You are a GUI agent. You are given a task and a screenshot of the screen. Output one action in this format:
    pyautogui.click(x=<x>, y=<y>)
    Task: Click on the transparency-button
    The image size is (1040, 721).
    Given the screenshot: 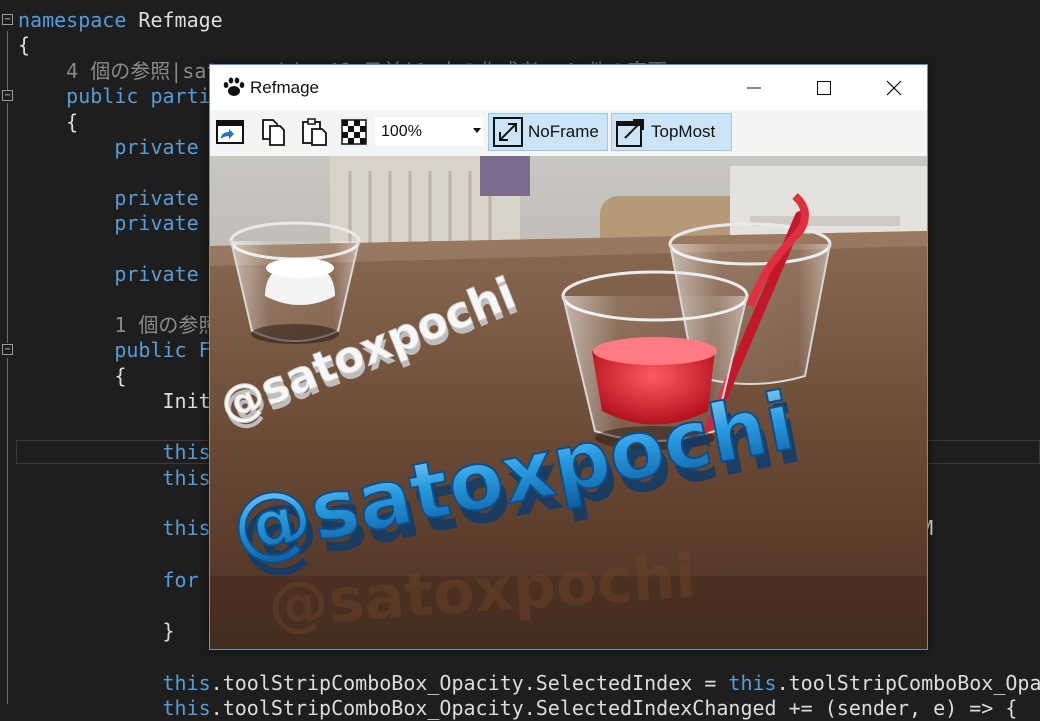 What is the action you would take?
    pyautogui.click(x=354, y=132)
    